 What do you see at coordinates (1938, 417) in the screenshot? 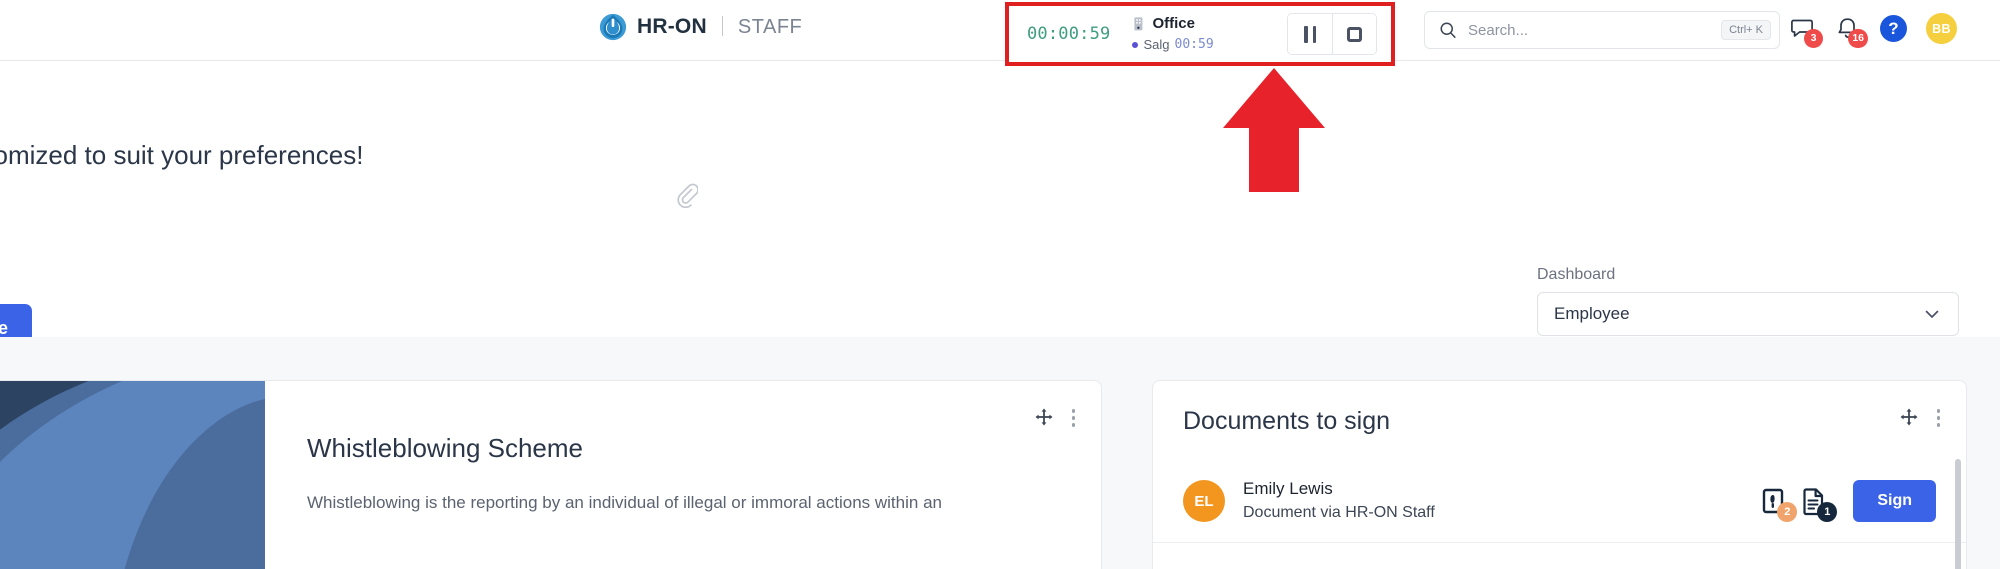
I see `documents-card-menu-button` at bounding box center [1938, 417].